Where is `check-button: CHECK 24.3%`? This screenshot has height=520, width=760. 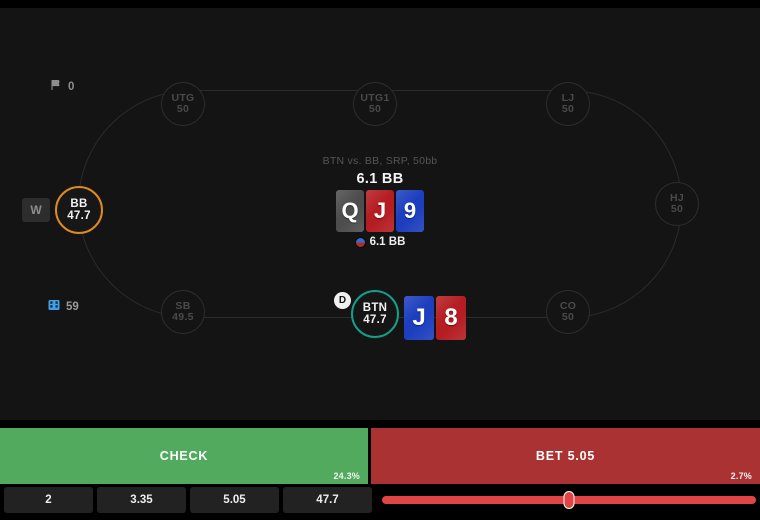 check-button: CHECK 24.3% is located at coordinates (184, 456).